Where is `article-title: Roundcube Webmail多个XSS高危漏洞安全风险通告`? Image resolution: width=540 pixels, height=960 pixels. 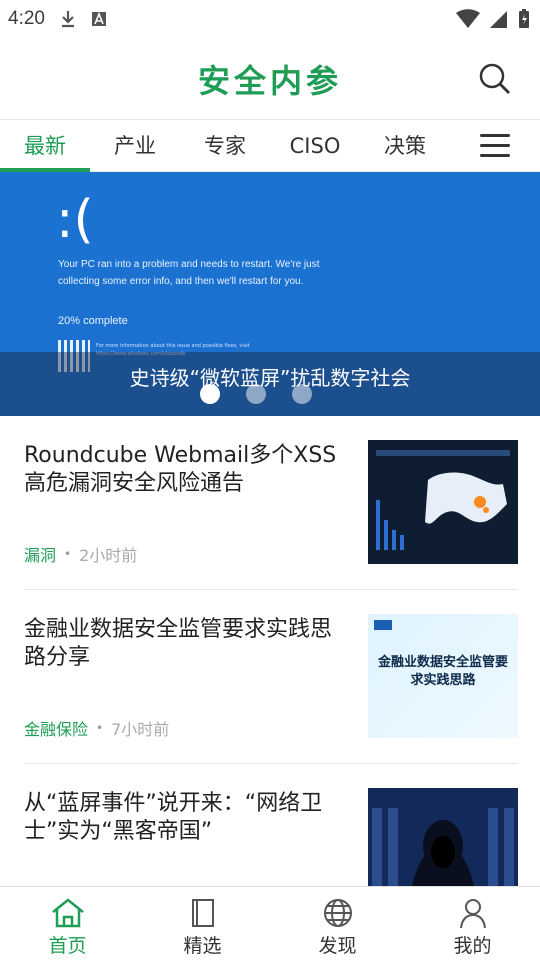
article-title: Roundcube Webmail多个XSS高危漏洞安全风险通告 is located at coordinates (180, 469).